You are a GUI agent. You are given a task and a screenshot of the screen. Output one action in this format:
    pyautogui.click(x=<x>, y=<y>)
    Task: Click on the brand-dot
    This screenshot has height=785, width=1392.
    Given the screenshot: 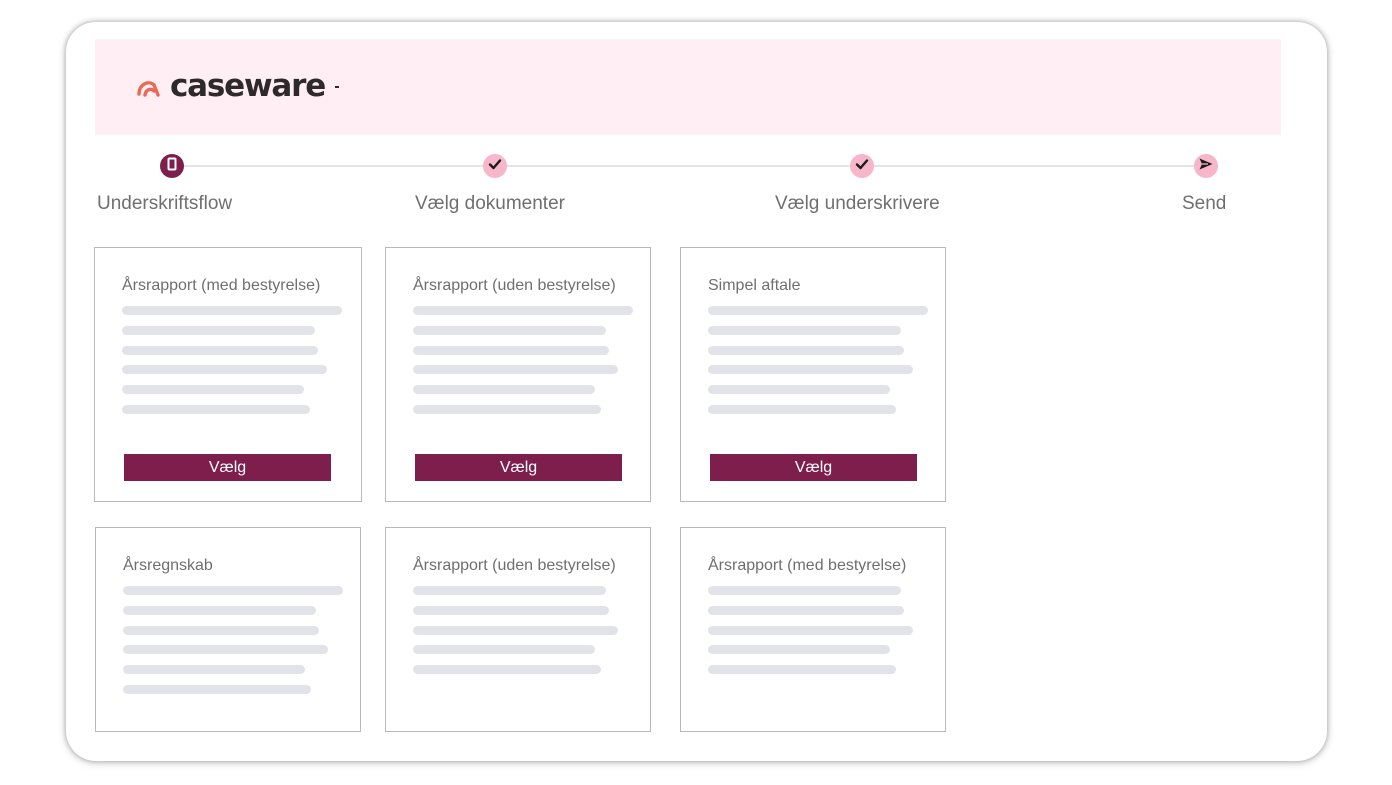 What is the action you would take?
    pyautogui.click(x=337, y=86)
    